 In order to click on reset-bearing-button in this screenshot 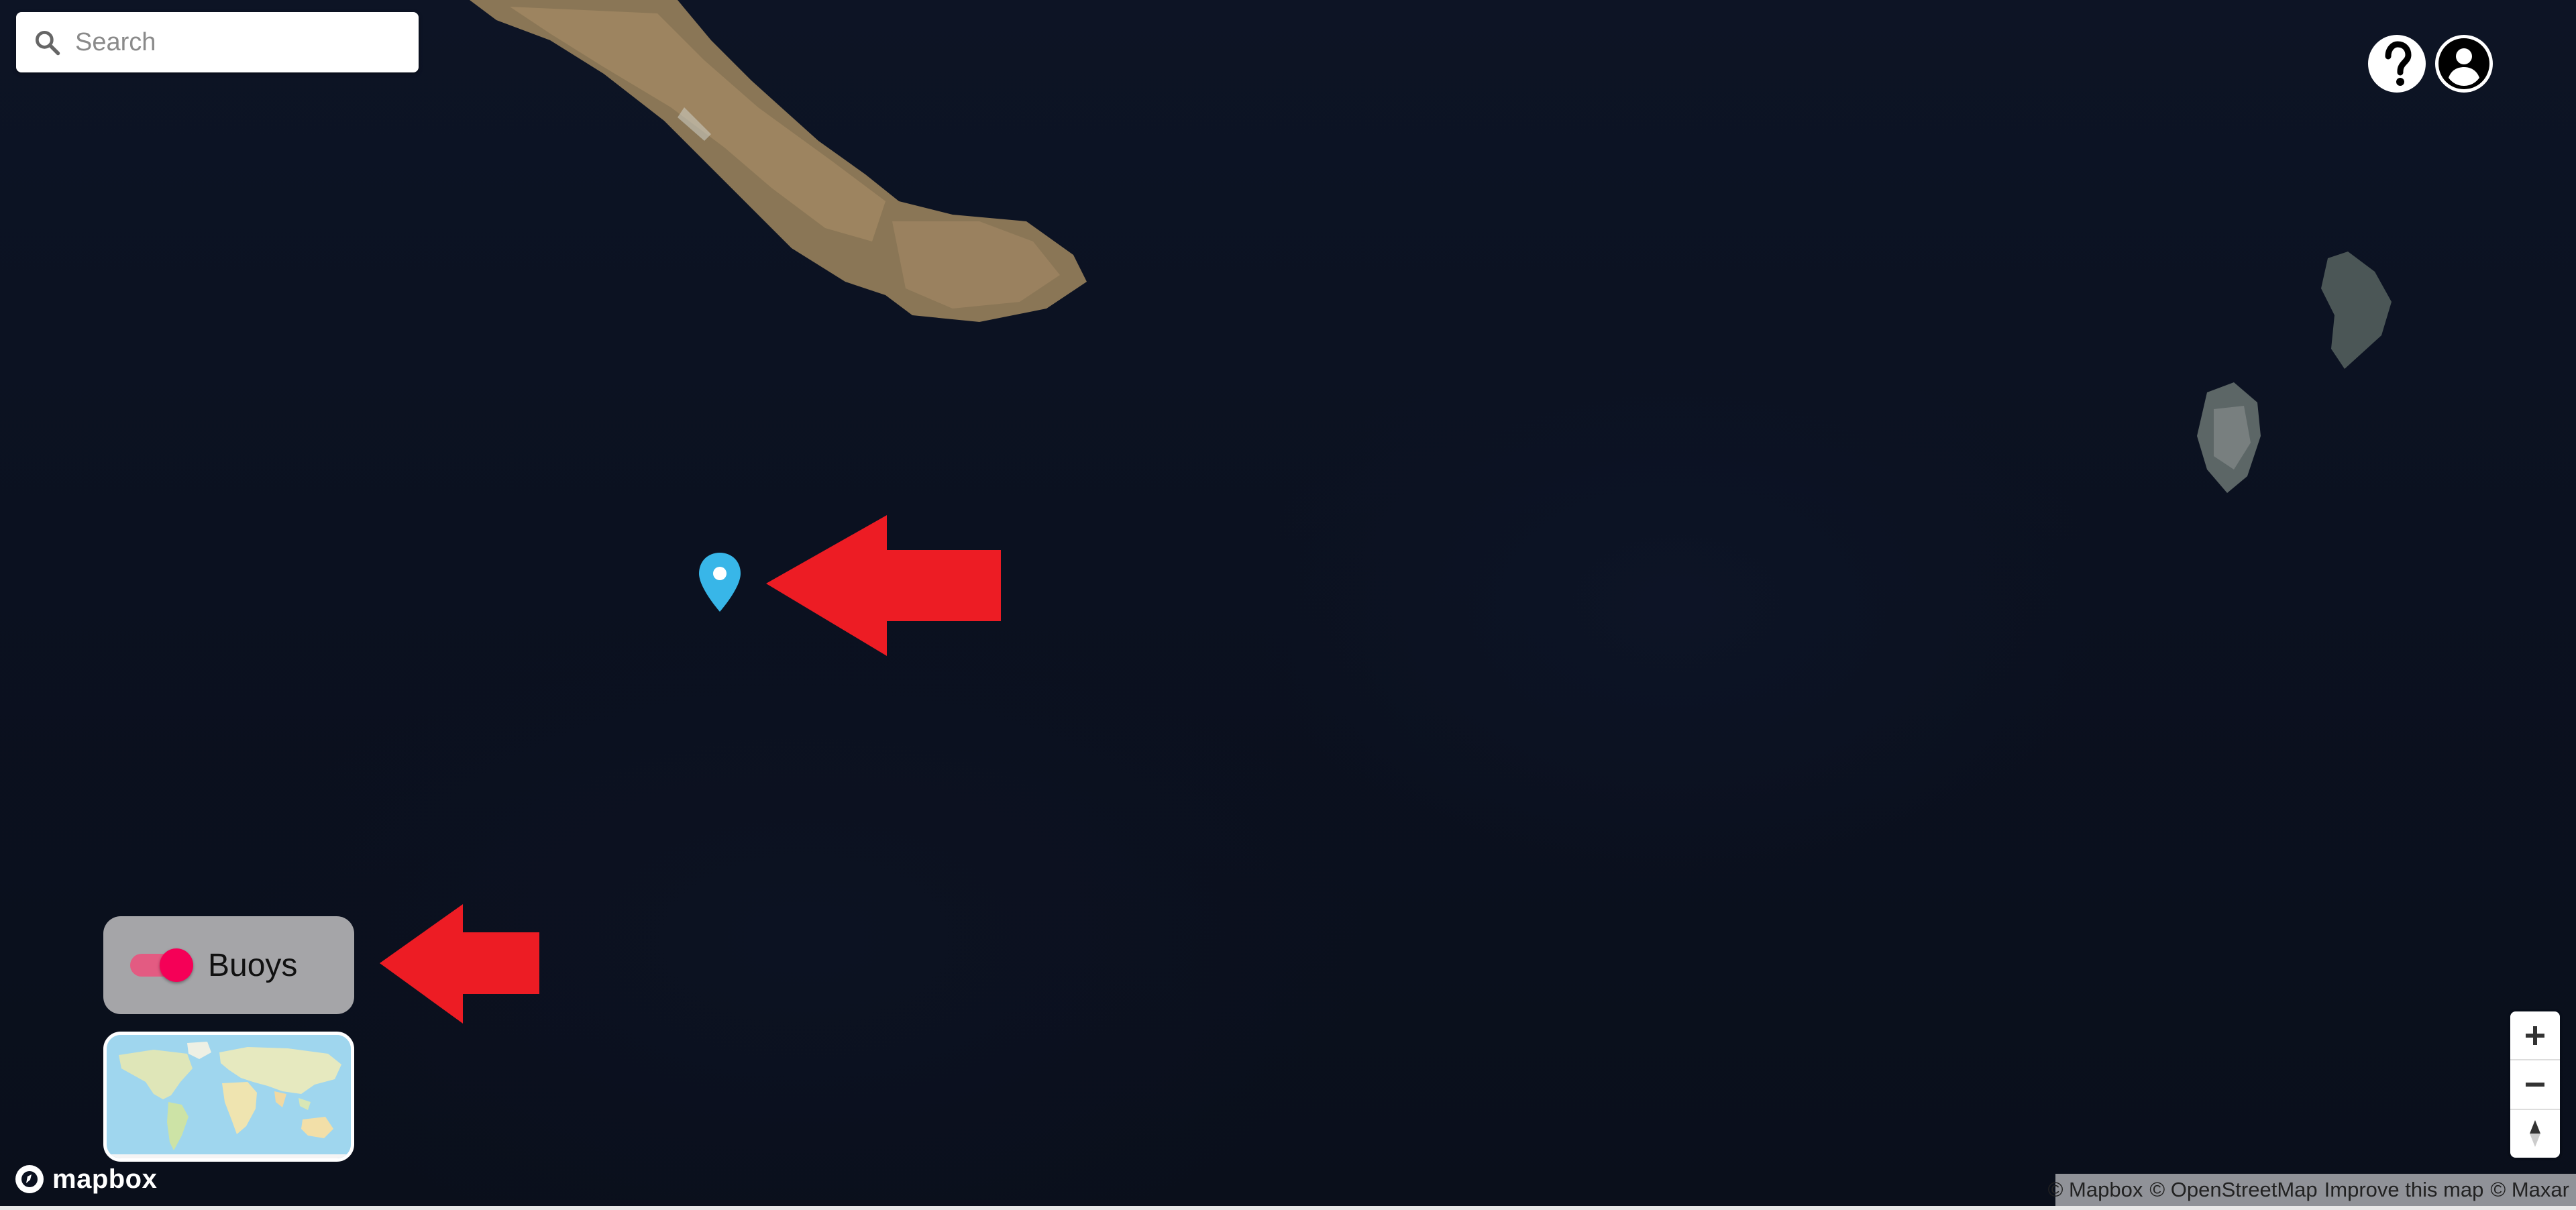, I will do `click(2535, 1134)`.